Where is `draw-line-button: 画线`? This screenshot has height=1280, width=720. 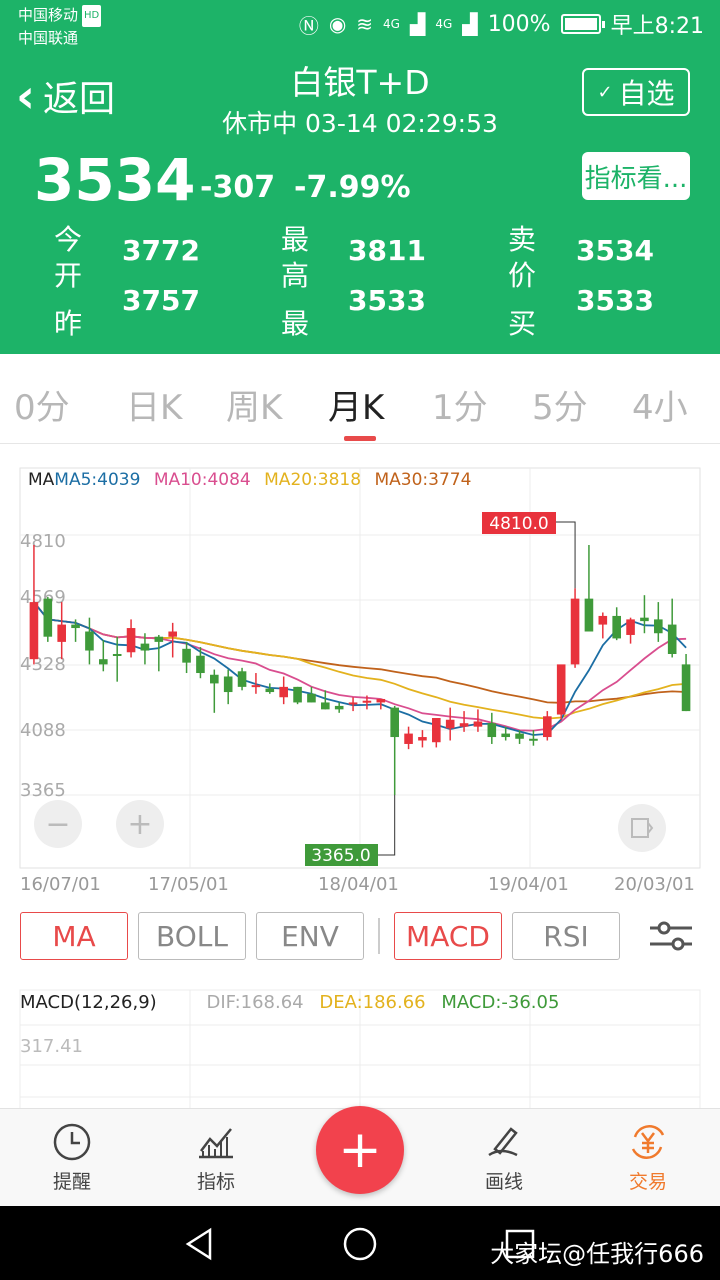 draw-line-button: 画线 is located at coordinates (504, 1157).